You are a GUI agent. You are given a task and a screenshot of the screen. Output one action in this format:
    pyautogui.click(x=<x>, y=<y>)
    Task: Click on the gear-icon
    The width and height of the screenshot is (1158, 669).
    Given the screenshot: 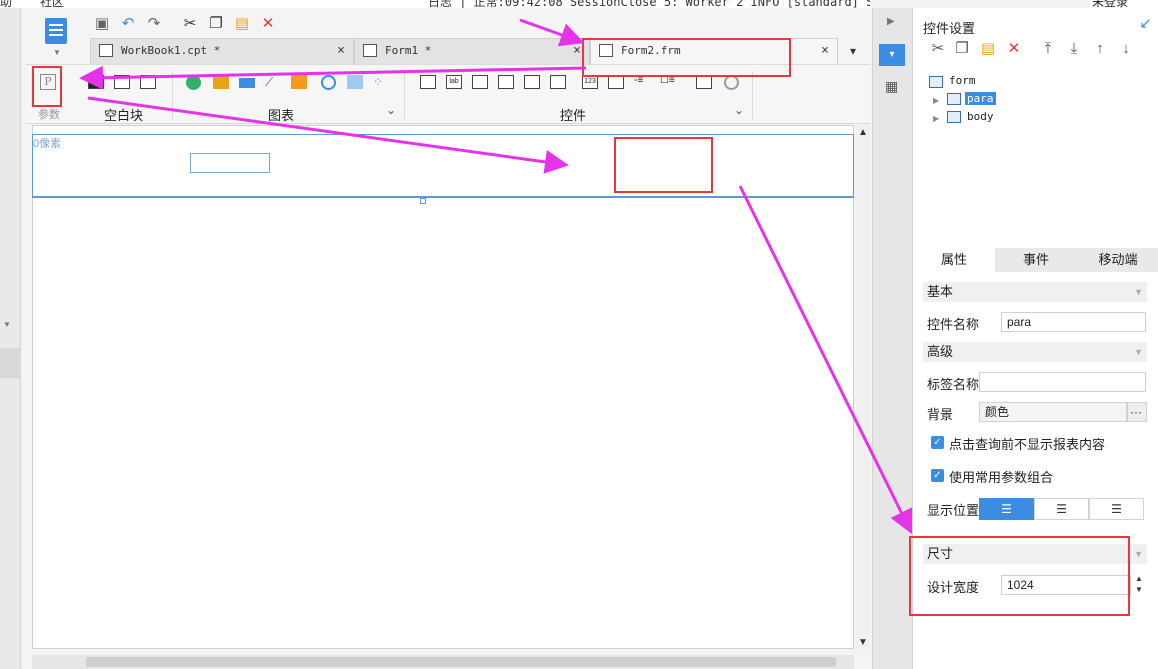 What is the action you would take?
    pyautogui.click(x=731, y=82)
    